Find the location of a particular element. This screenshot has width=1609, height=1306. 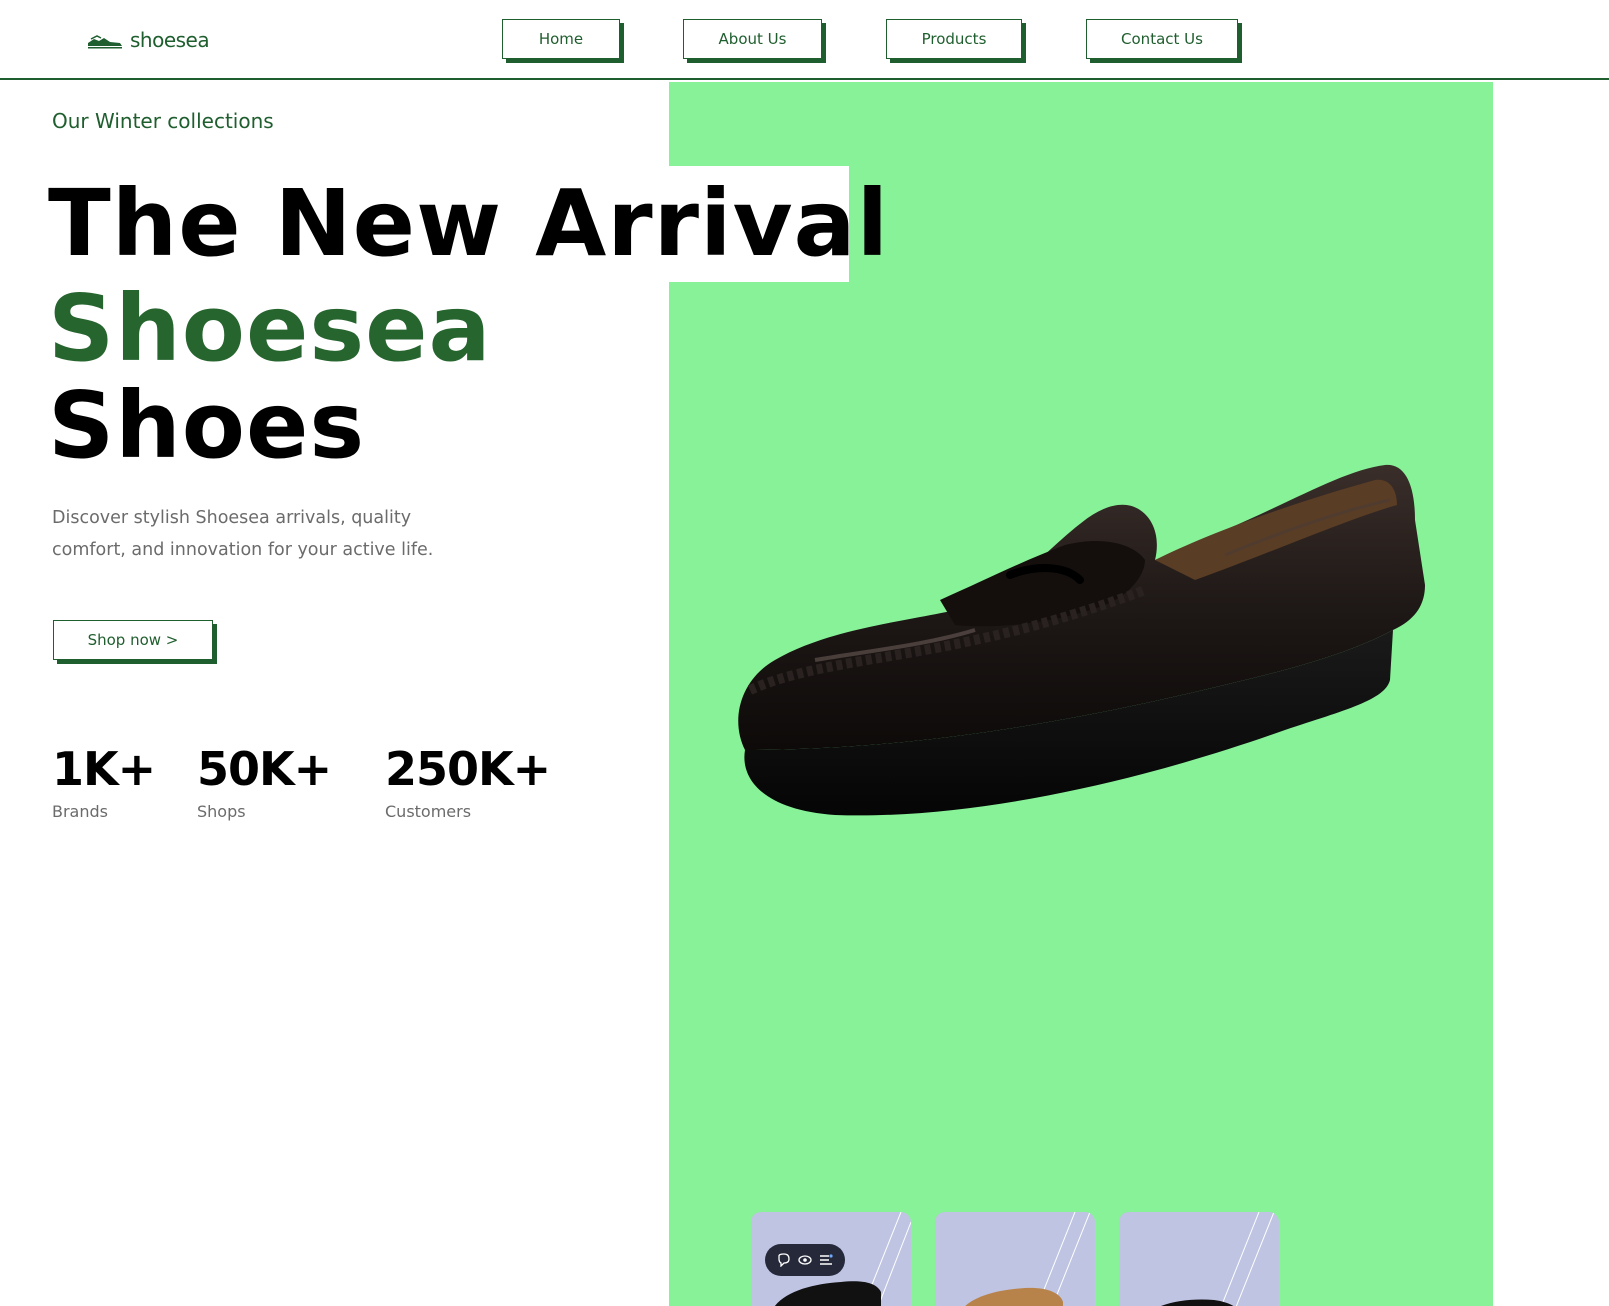

headline-line-1: The New Arrival is located at coordinates (469, 223).